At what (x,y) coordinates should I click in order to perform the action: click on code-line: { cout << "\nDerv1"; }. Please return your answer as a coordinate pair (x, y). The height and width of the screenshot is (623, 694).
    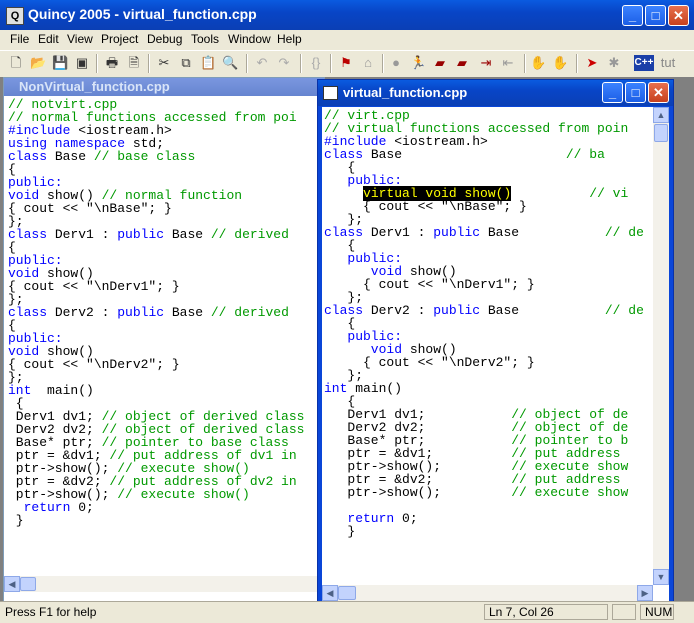
    Looking at the image, I should click on (94, 286).